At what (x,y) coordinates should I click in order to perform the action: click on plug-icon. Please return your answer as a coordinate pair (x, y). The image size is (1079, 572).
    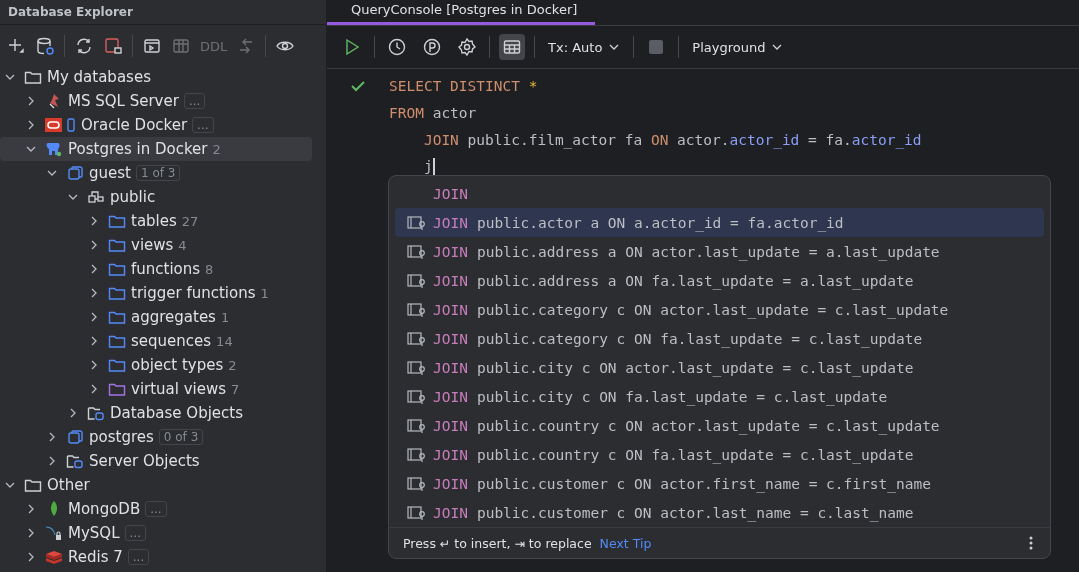
    Looking at the image, I should click on (113, 46).